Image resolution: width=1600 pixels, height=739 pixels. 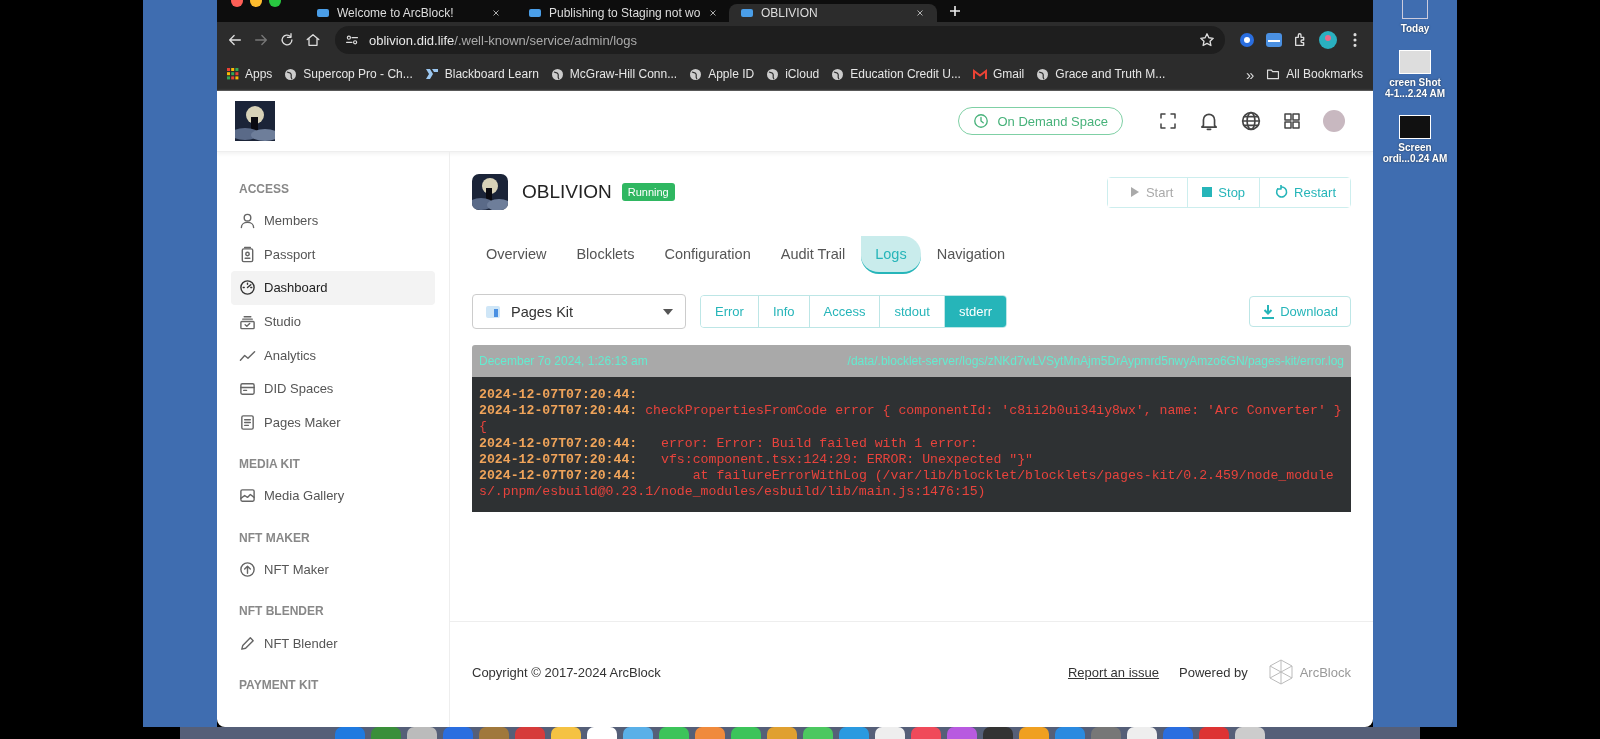 I want to click on section-heading: PAYMENT KIT, so click(x=279, y=685).